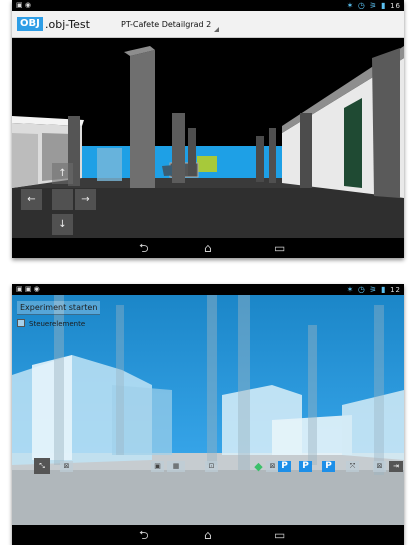 Image resolution: width=412 pixels, height=545 pixels. What do you see at coordinates (157, 466) in the screenshot?
I see `bus-icon: ▣` at bounding box center [157, 466].